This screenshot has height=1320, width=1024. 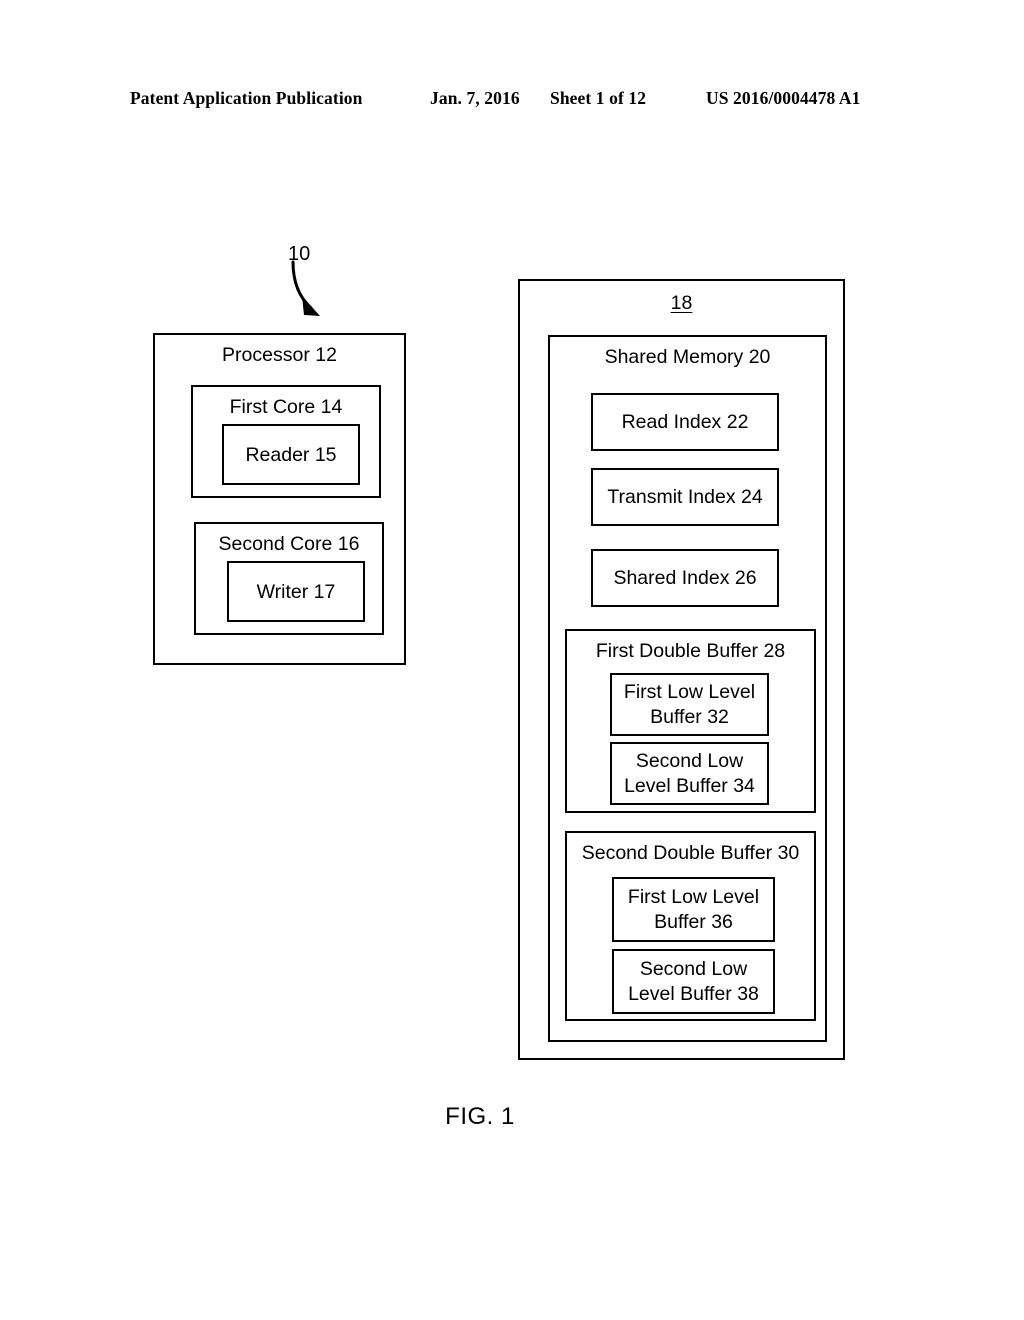 I want to click on figure-caption-text: FIG. 1, so click(x=480, y=1116).